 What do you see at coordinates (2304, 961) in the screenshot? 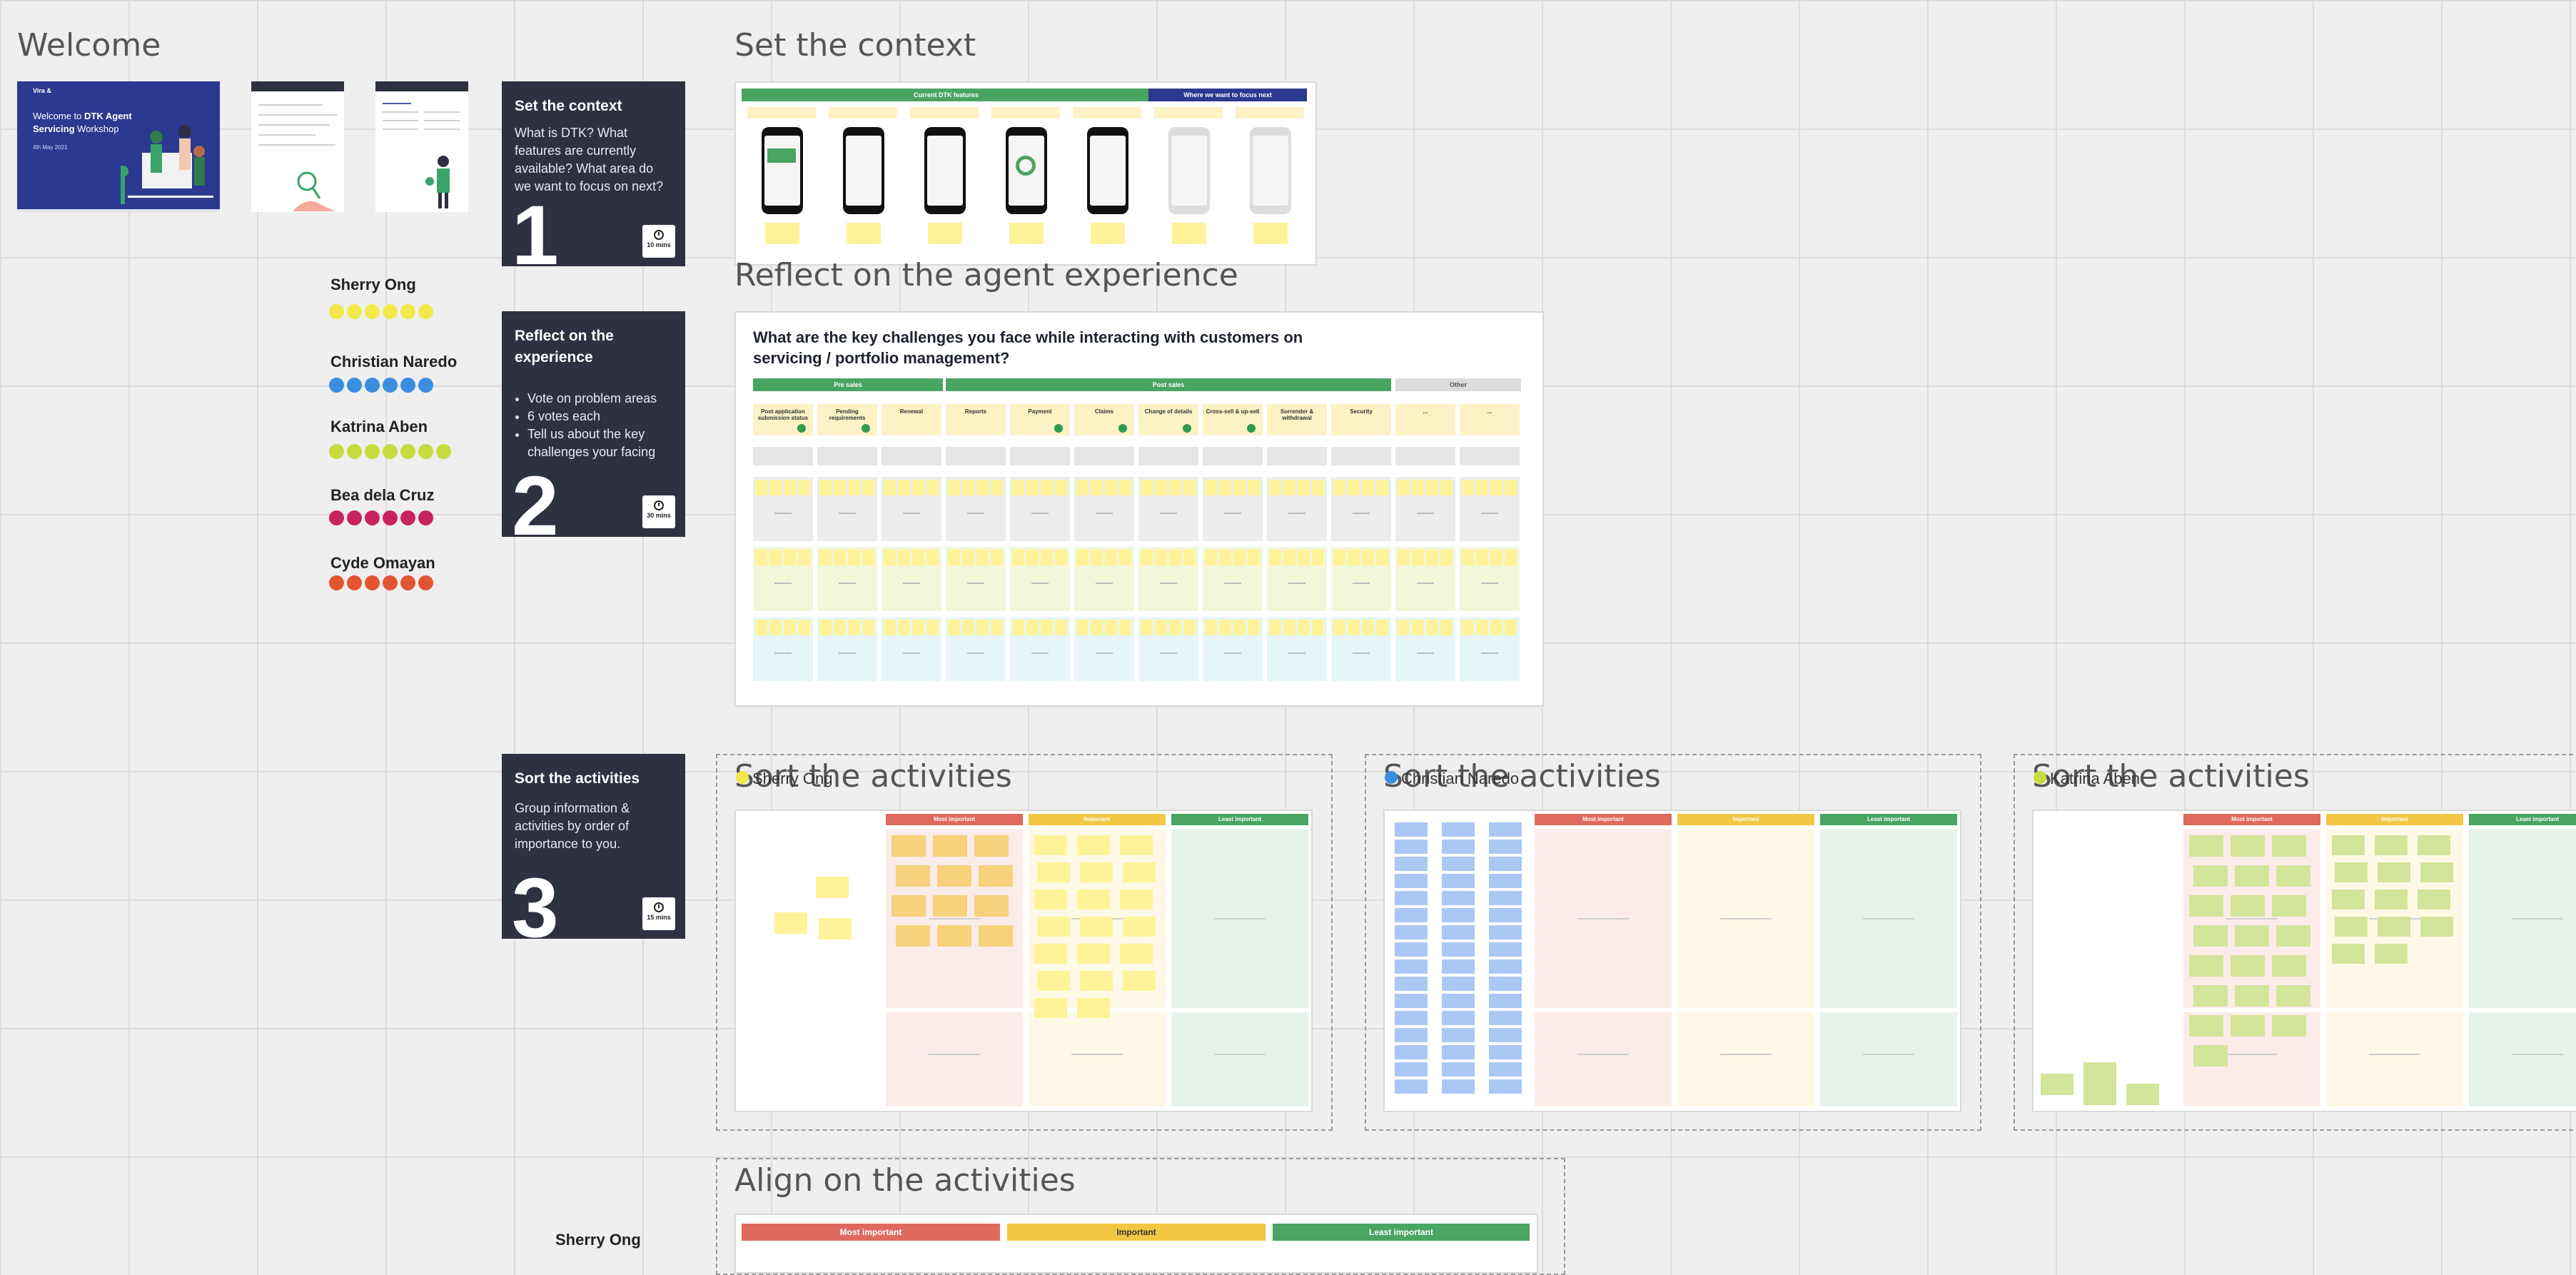
I see `sort-board: Most important Important Least important` at bounding box center [2304, 961].